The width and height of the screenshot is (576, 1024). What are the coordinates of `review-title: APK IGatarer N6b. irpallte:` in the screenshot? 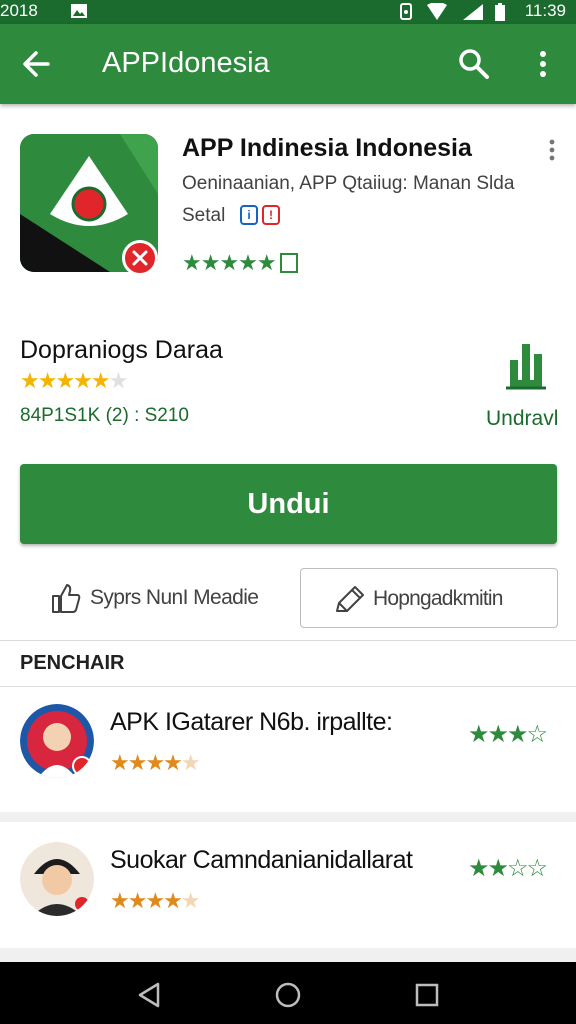 It's located at (251, 722).